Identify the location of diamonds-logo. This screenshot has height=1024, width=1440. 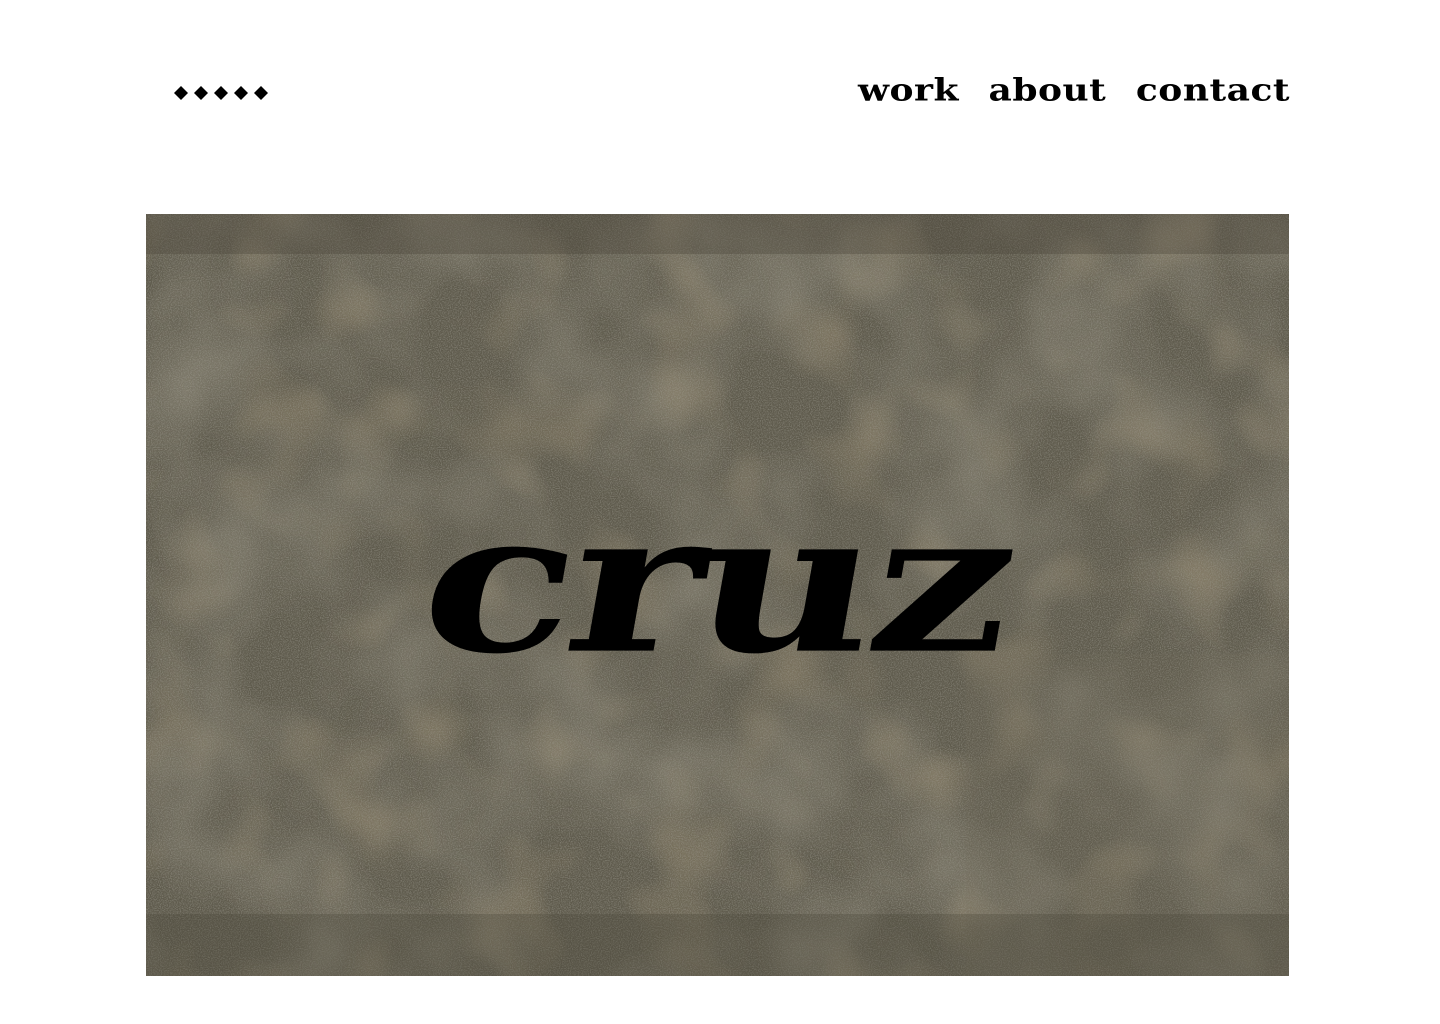
(221, 93).